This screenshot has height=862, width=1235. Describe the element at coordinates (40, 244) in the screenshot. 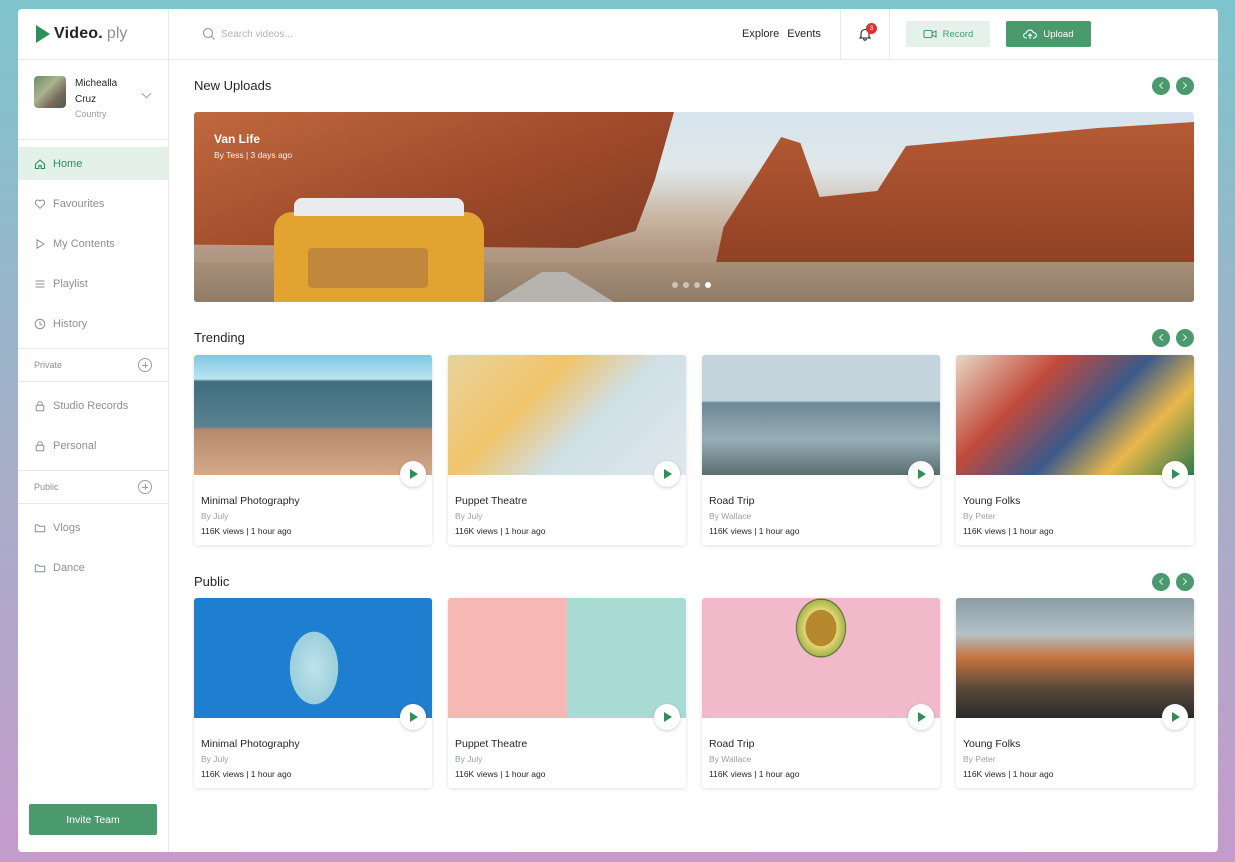

I see `play-outline-icon` at that location.